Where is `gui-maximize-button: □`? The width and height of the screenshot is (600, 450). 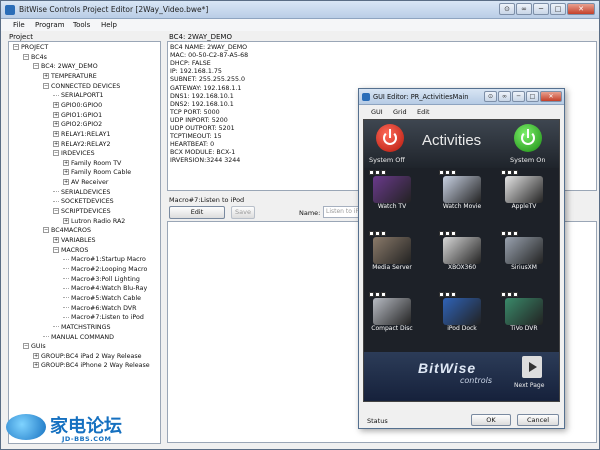 gui-maximize-button: □ is located at coordinates (532, 96).